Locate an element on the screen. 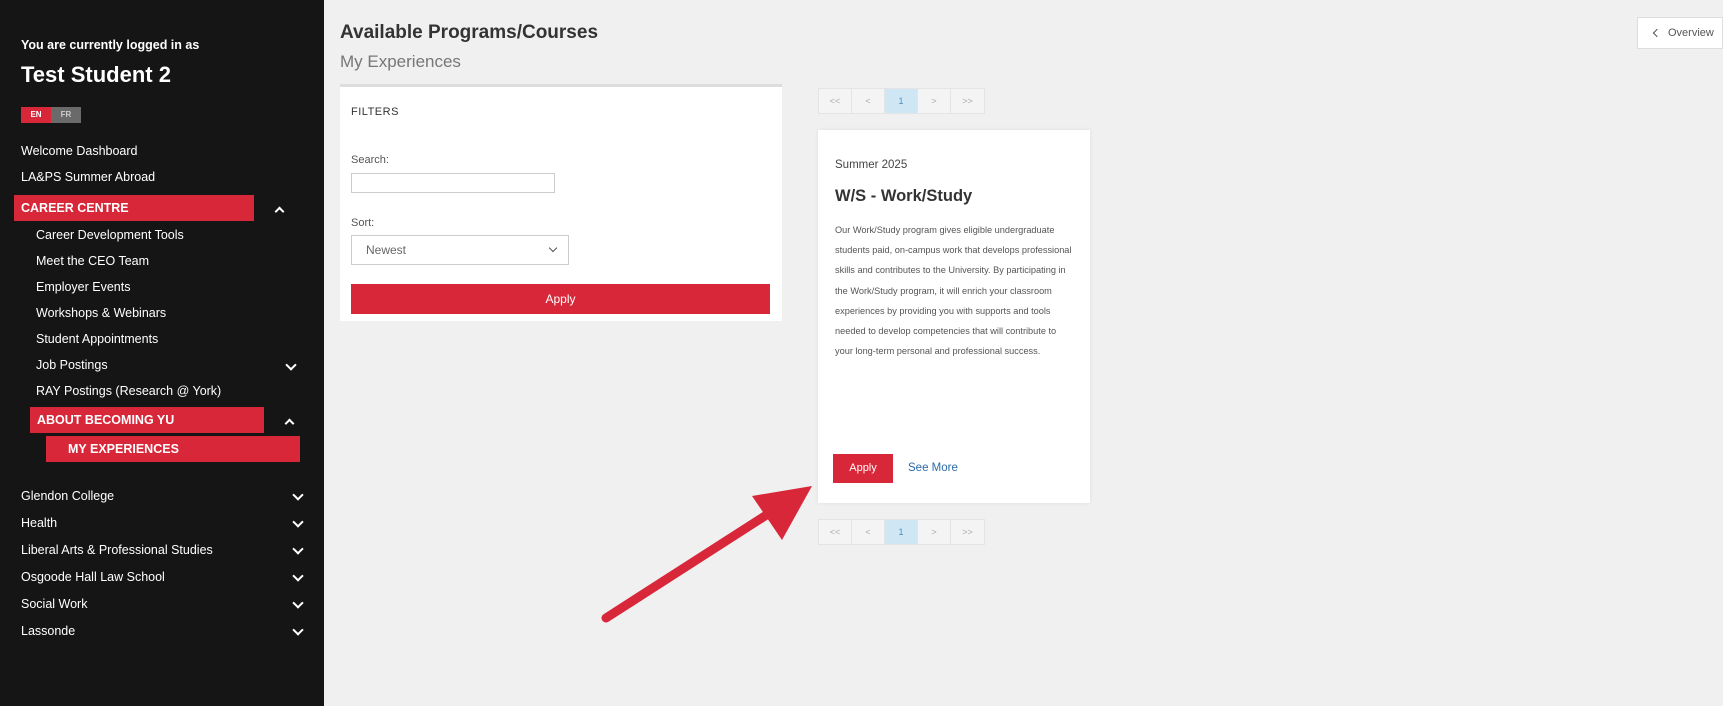 The width and height of the screenshot is (1723, 706). sidebar-item-job-postings: Job Postings is located at coordinates (72, 365).